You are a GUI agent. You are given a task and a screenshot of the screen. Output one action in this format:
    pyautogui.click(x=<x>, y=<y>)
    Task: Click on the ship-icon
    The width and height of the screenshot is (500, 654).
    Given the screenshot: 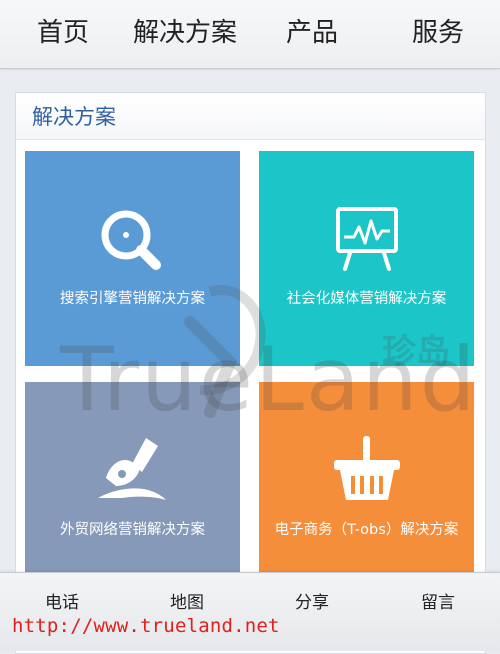 What is the action you would take?
    pyautogui.click(x=132, y=469)
    